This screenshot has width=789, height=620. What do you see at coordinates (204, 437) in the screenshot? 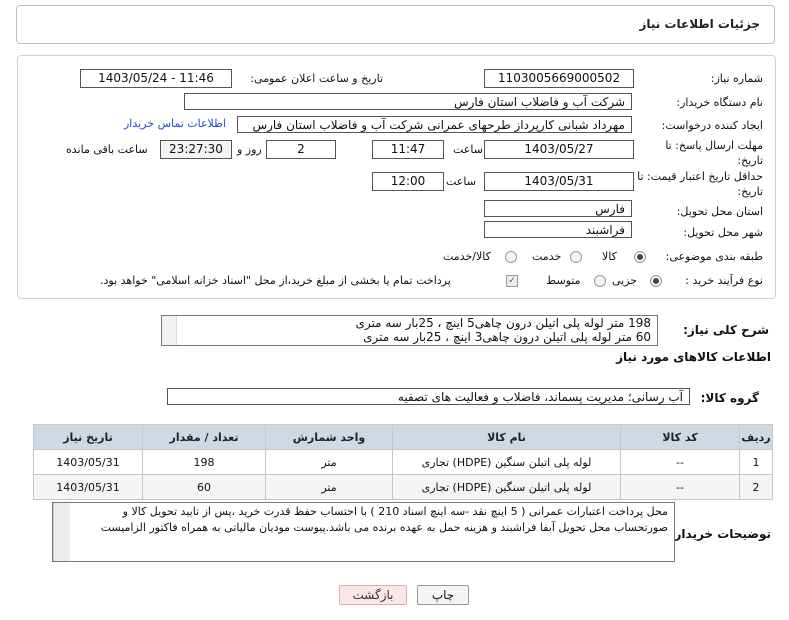
I see `col-qty: تعداد / مقدار` at bounding box center [204, 437].